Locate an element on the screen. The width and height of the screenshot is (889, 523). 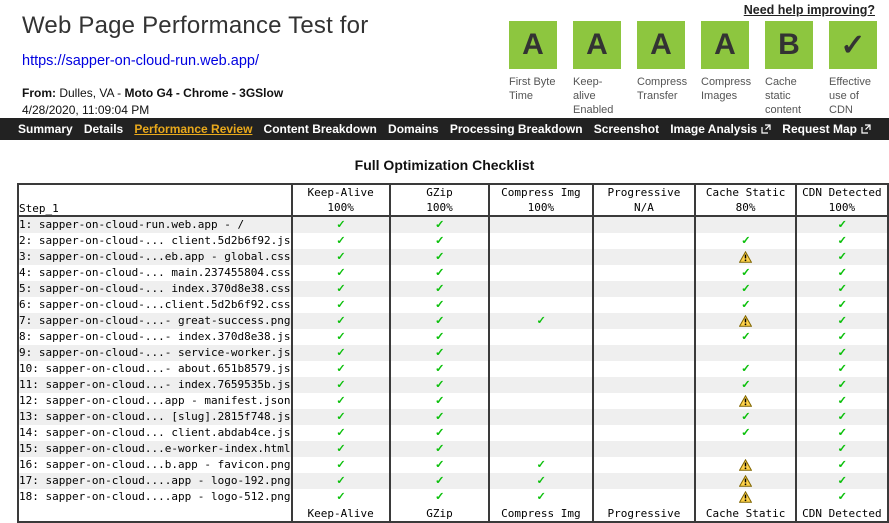
footer-column-label-keep-alive: Keep-Alive is located at coordinates (340, 513).